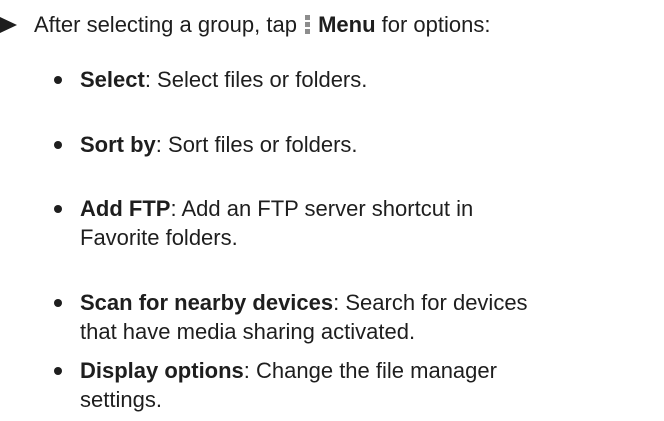 This screenshot has height=421, width=664. What do you see at coordinates (8, 25) in the screenshot?
I see `arrow-bullet-icon` at bounding box center [8, 25].